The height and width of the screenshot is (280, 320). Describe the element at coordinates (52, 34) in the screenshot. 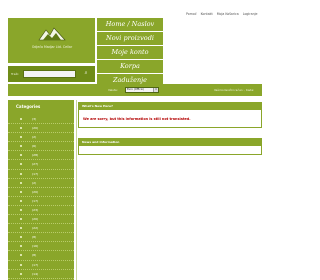

I see `mountain-logo-icon` at that location.